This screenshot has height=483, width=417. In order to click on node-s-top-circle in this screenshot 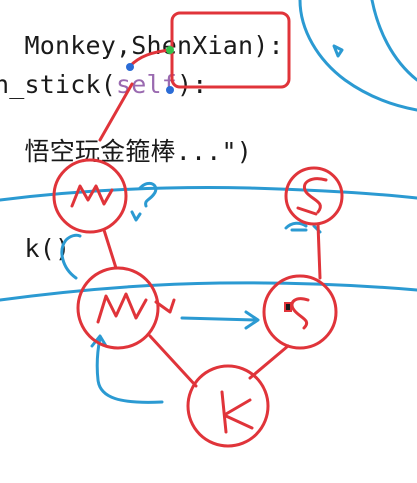, I will do `click(314, 196)`.